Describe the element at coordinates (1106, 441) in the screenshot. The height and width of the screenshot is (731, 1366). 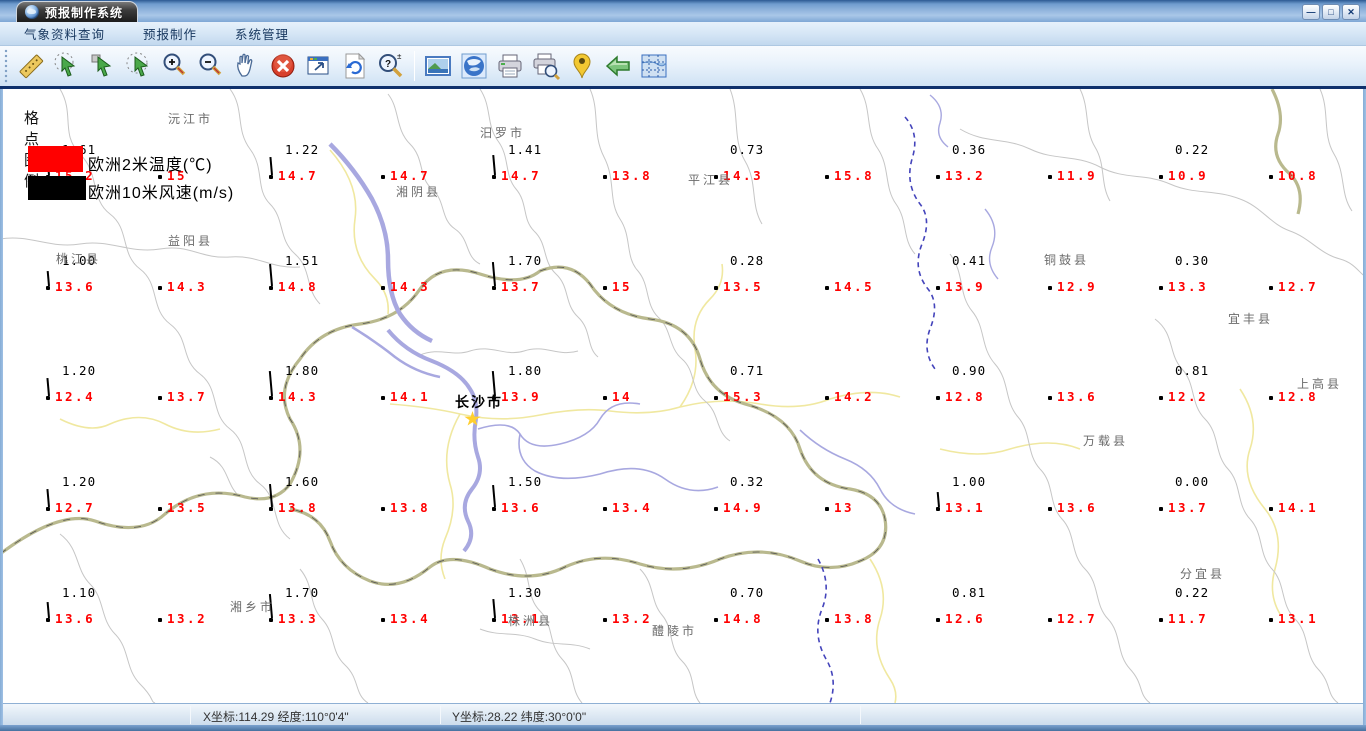
I see `county-label: 万载县` at that location.